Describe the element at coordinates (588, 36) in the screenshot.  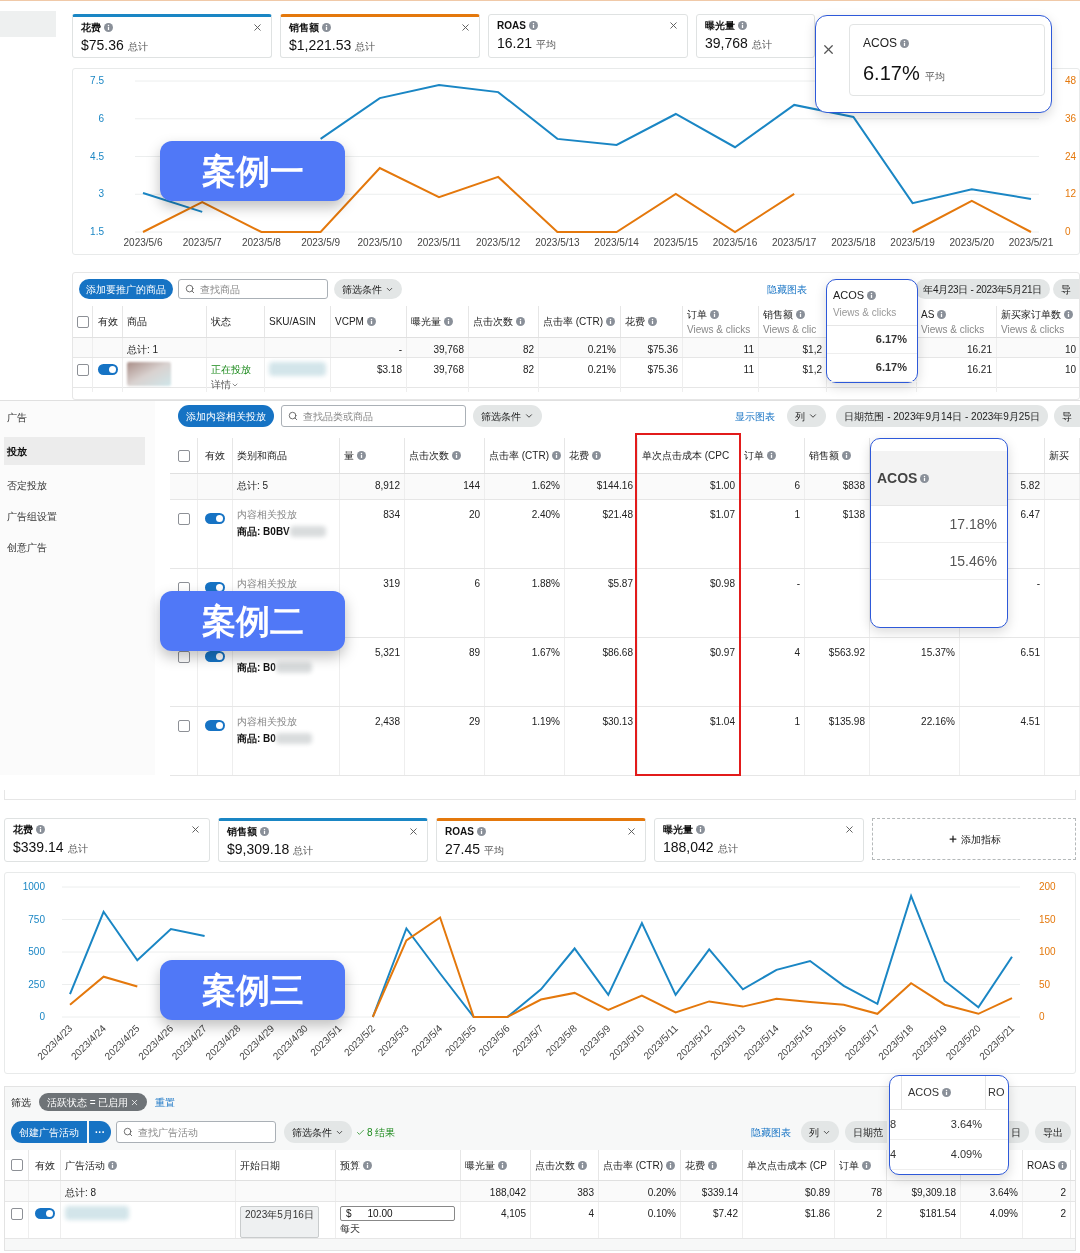
I see `metric-card: ROAS 16.21 平均` at that location.